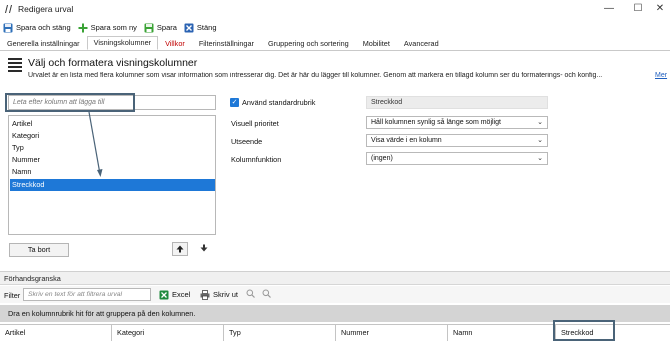 This screenshot has height=341, width=670. Describe the element at coordinates (660, 8) in the screenshot. I see `close-window-button: ✕` at that location.